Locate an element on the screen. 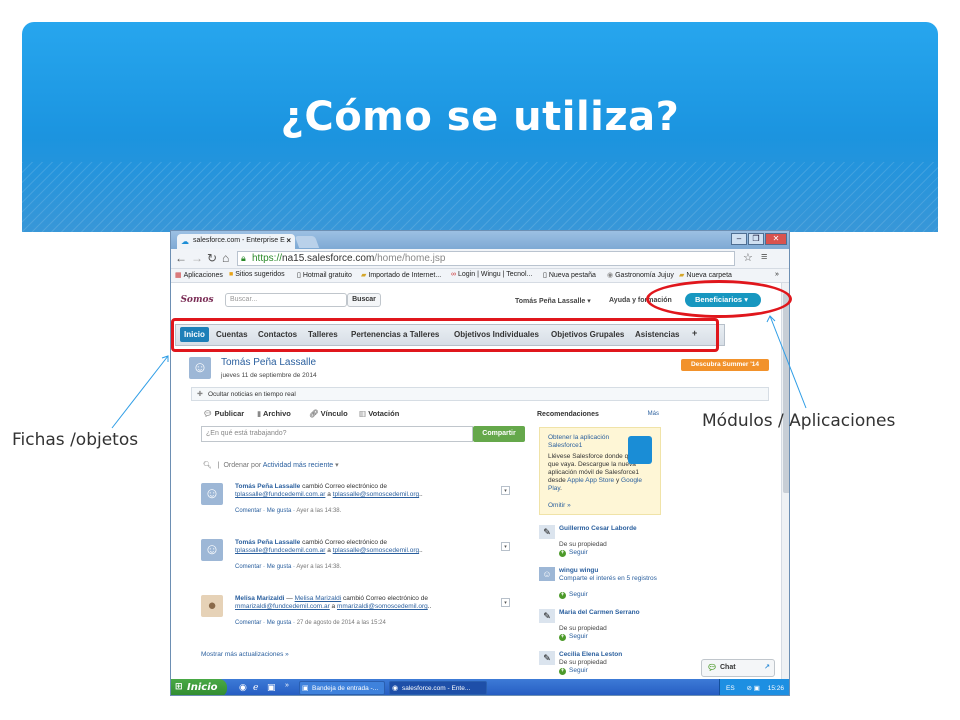 The height and width of the screenshot is (720, 960). bookmark-item: ▯ Hotmail gratuito is located at coordinates (324, 275).